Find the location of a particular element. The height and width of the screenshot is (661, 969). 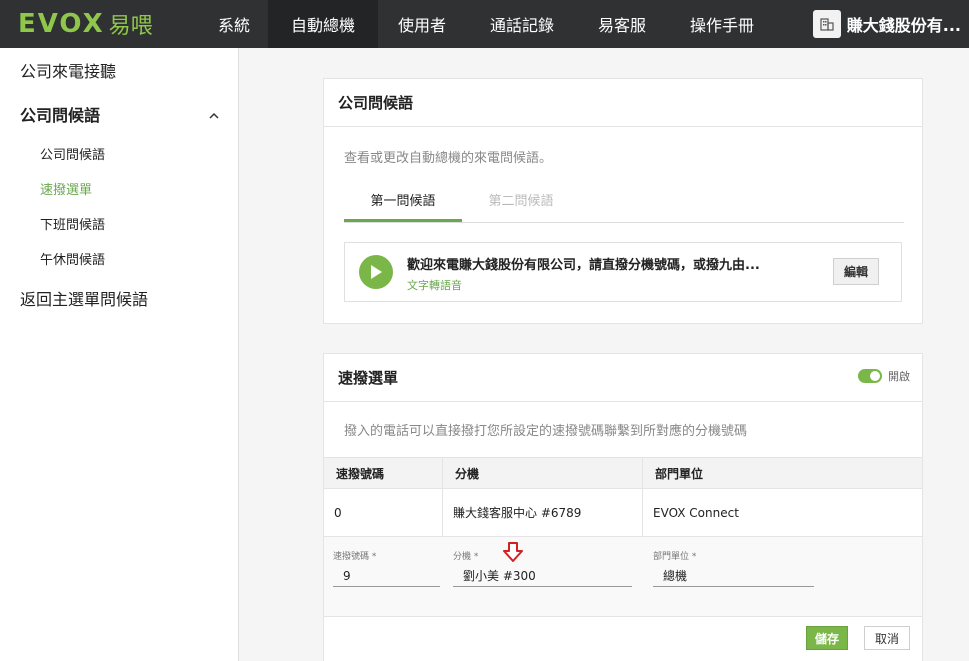

greeting-card-title: 公司問候語 is located at coordinates (623, 103).